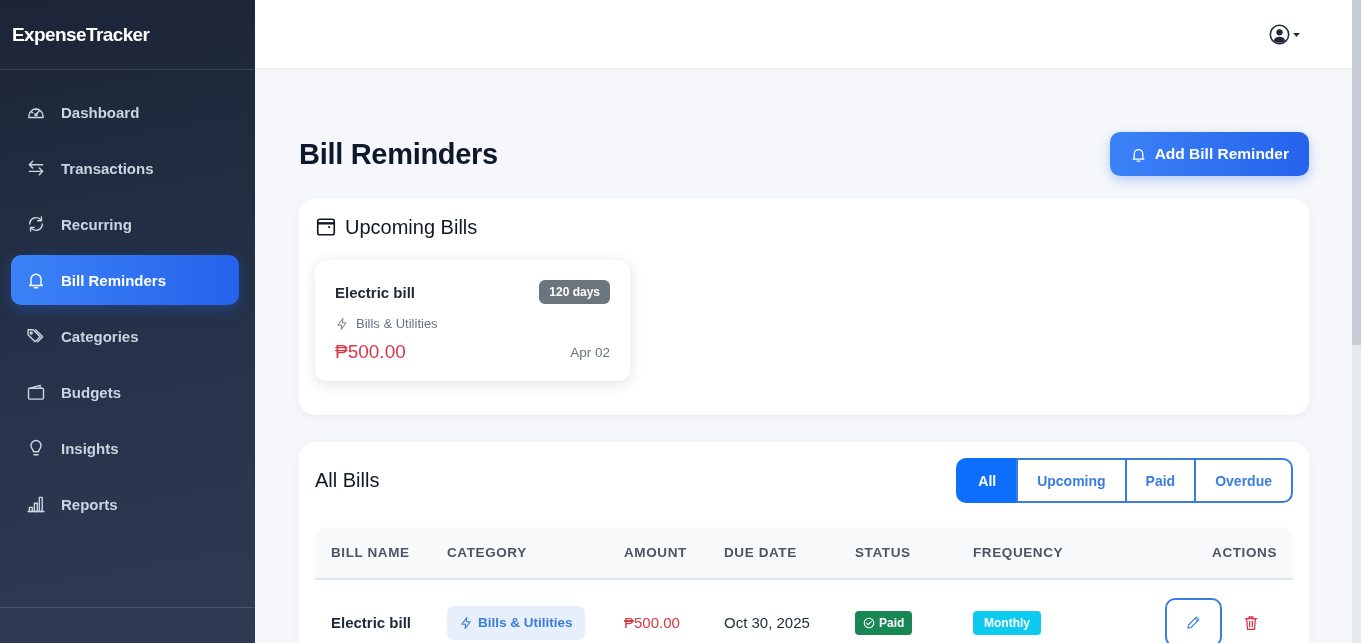 The image size is (1361, 643). I want to click on column-header: CATEGORY, so click(487, 552).